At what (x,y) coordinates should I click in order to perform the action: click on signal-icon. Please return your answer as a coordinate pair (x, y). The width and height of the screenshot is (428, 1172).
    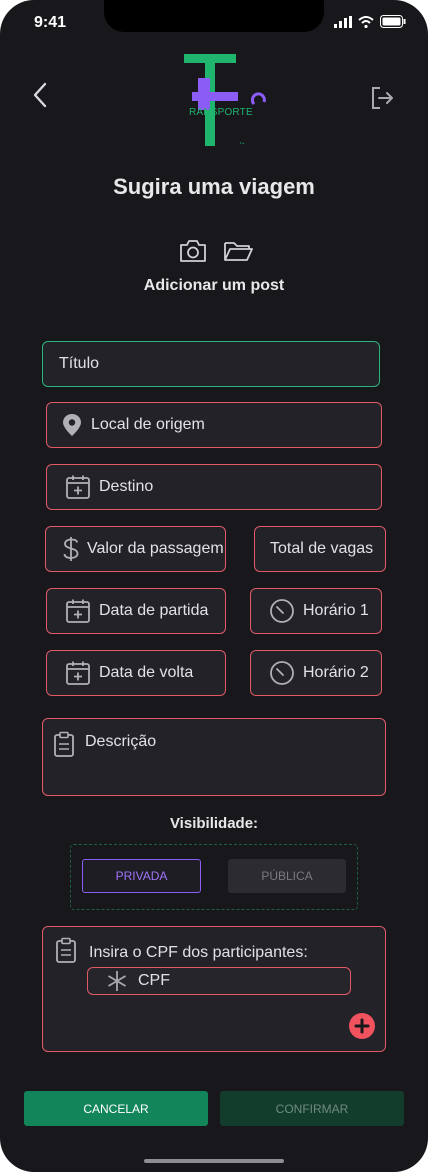
    Looking at the image, I should click on (343, 21).